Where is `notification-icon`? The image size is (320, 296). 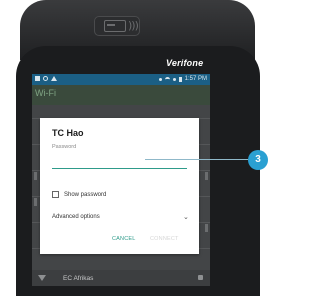
notification-icon is located at coordinates (37, 78).